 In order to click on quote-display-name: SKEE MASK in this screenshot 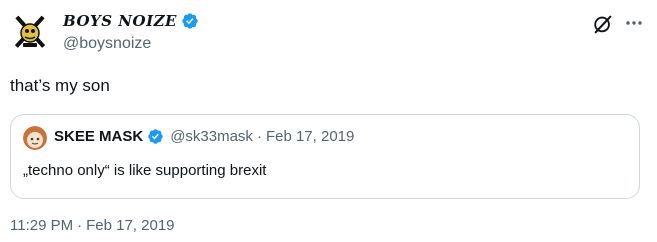, I will do `click(98, 136)`.